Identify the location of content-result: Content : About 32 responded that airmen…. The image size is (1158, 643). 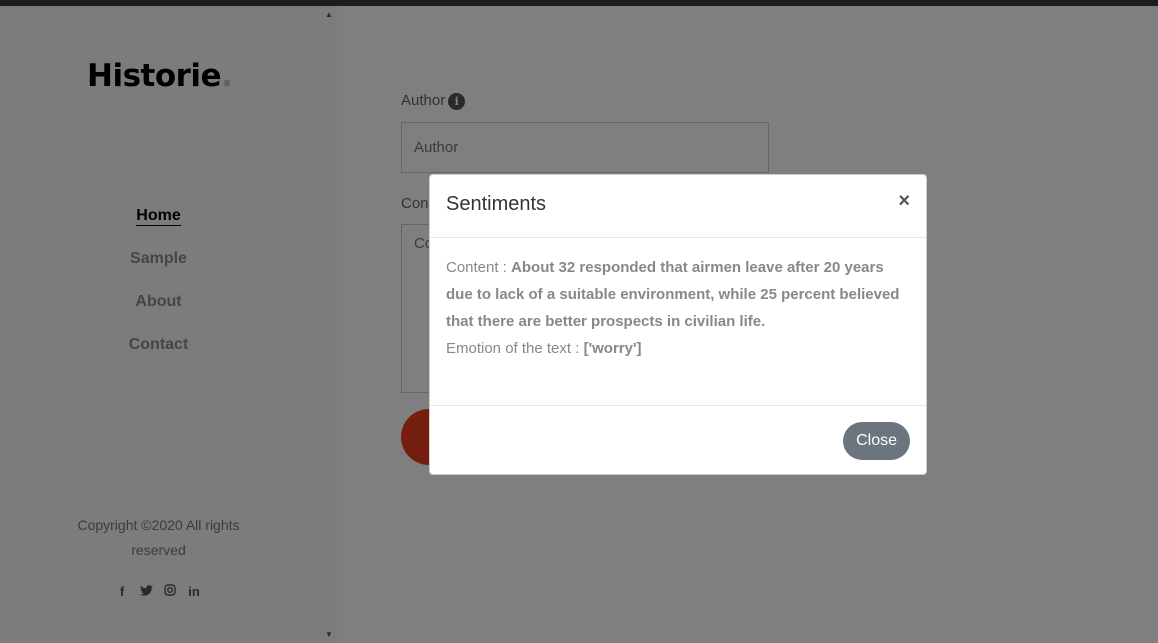
(673, 294).